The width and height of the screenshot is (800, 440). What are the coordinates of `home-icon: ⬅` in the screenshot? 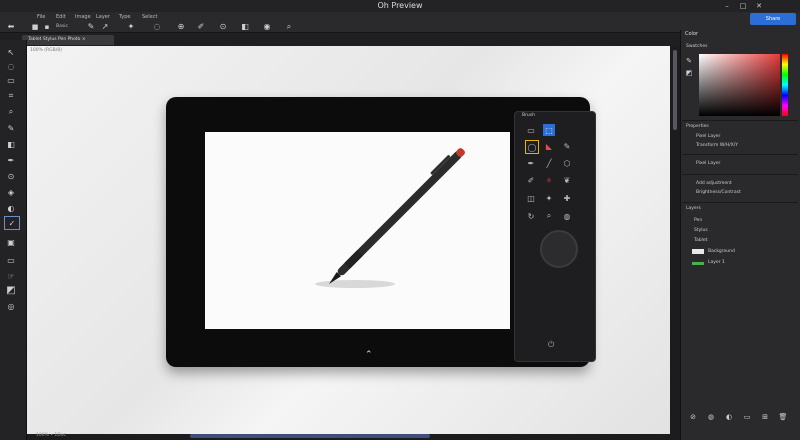 It's located at (11, 26).